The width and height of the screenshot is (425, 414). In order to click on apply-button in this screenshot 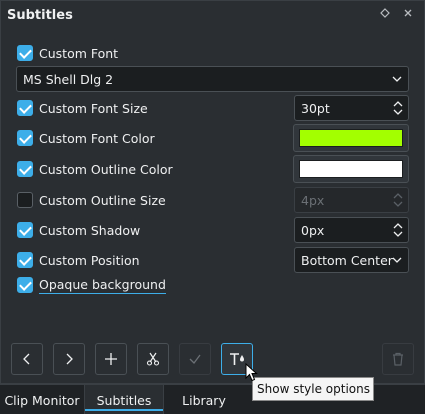, I will do `click(195, 359)`.